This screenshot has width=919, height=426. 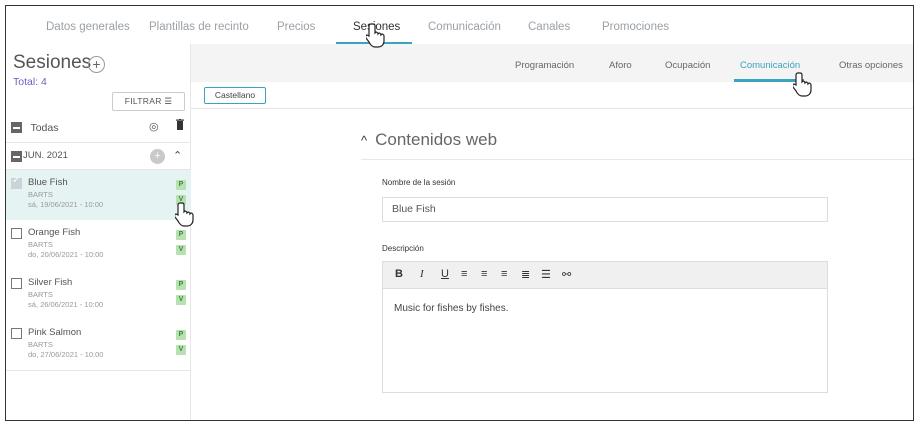 What do you see at coordinates (549, 27) in the screenshot?
I see `tab-canales: Canales` at bounding box center [549, 27].